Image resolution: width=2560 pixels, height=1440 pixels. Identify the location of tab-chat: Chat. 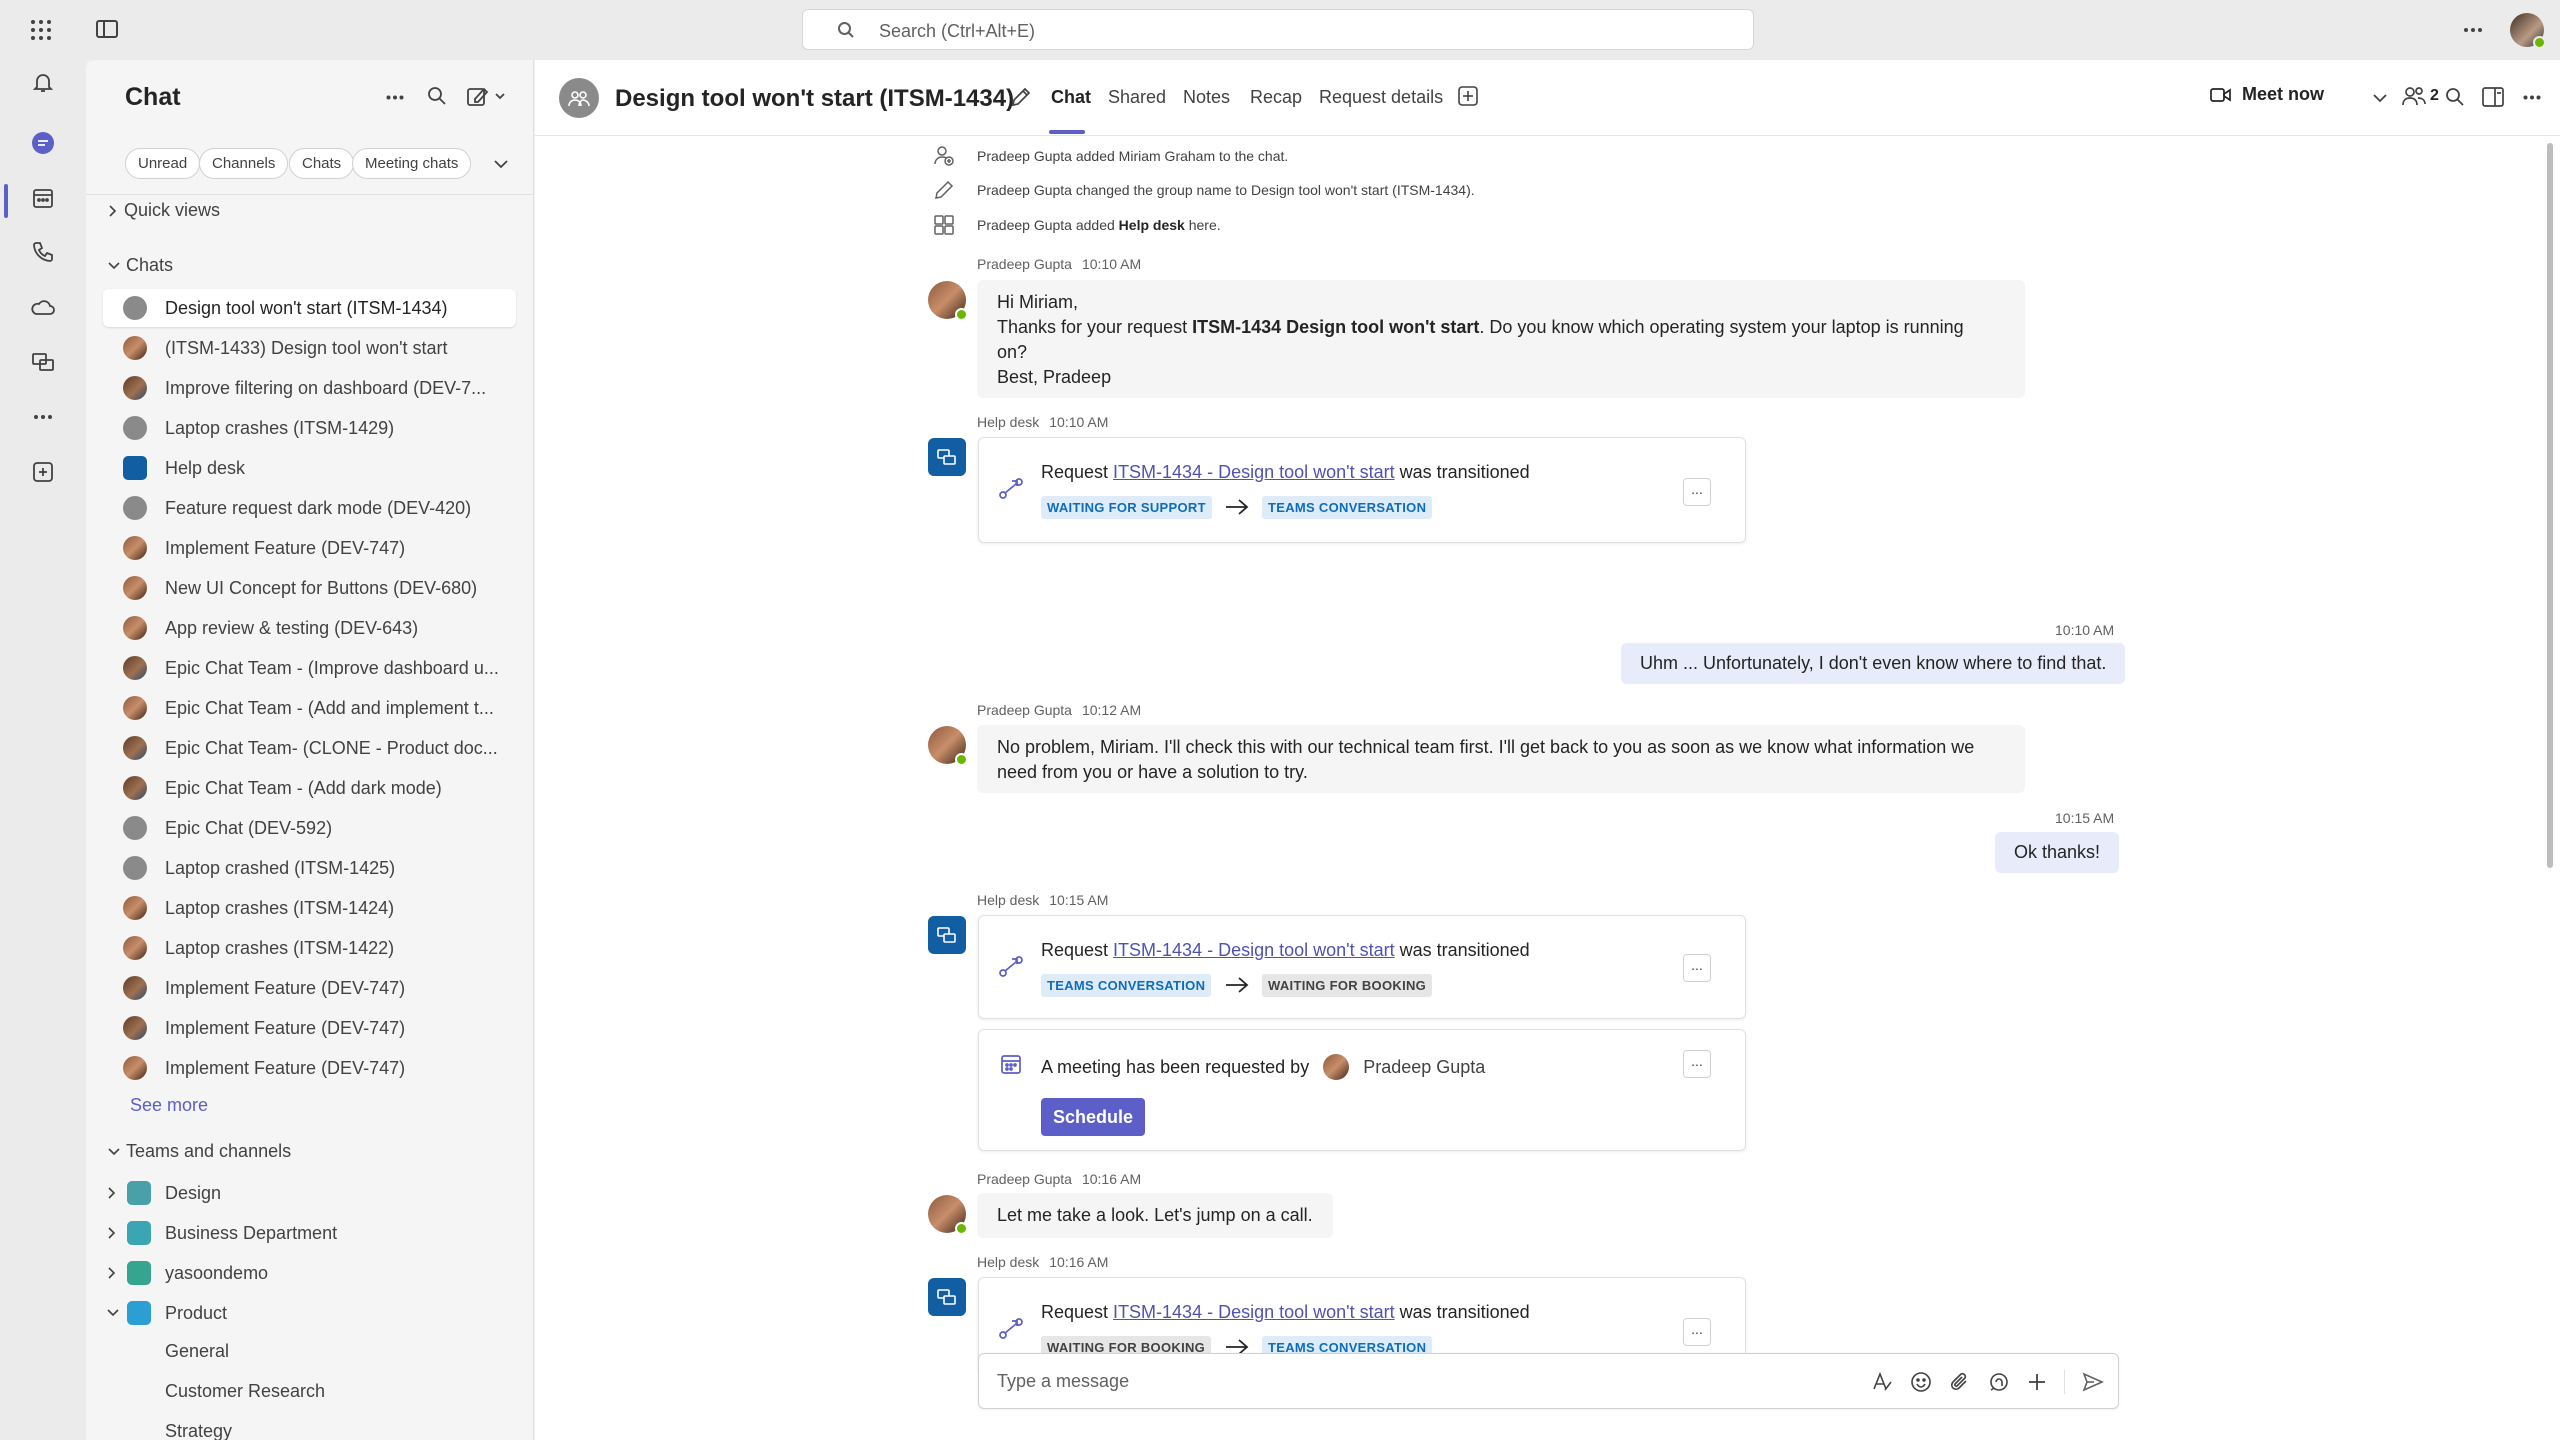
(1071, 97).